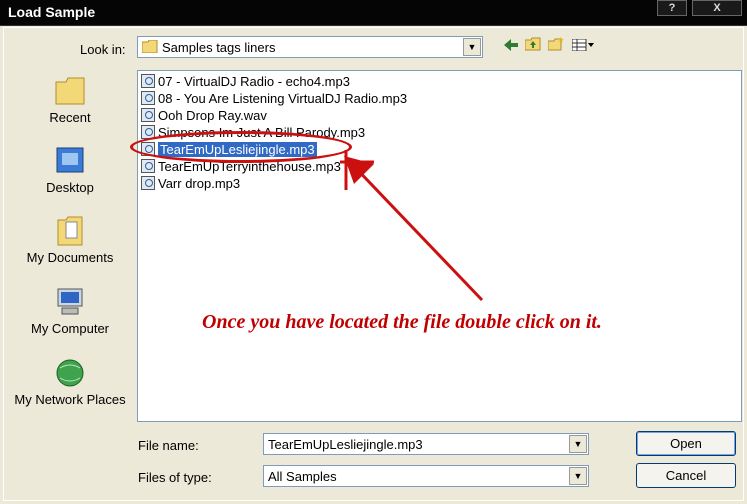  I want to click on cancel-button: Cancel, so click(686, 475).